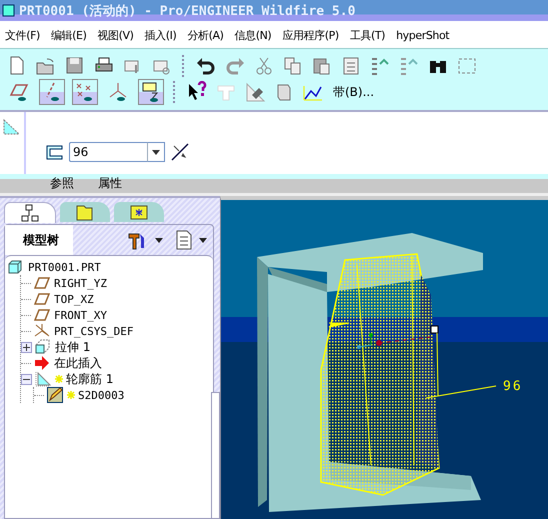  Describe the element at coordinates (22, 35) in the screenshot. I see `menu-item: 文件(F)` at that location.